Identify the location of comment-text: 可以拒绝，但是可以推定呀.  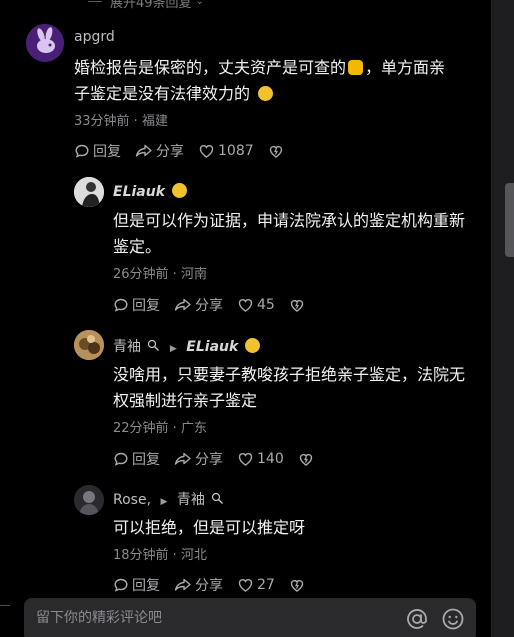
(209, 527).